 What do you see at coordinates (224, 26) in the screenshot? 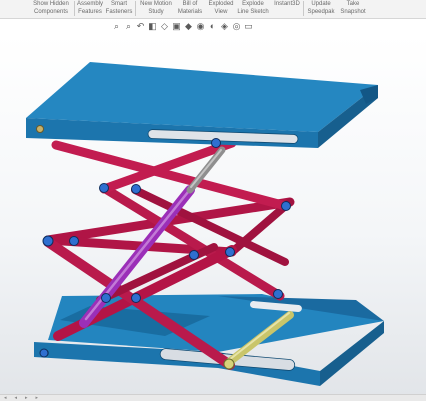
I see `apply-scene-icon: ◈` at bounding box center [224, 26].